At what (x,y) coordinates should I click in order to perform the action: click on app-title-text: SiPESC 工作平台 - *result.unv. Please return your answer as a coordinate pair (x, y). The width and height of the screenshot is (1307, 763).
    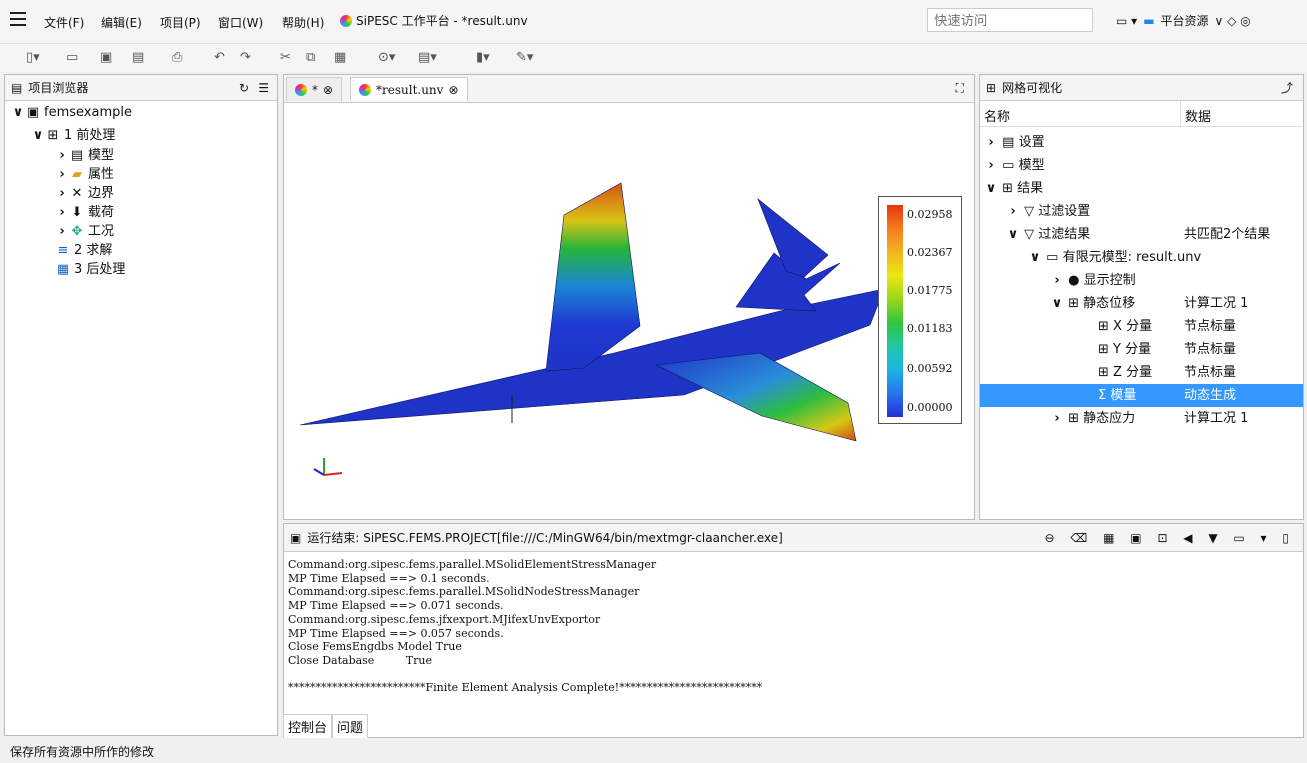
    Looking at the image, I should click on (442, 21).